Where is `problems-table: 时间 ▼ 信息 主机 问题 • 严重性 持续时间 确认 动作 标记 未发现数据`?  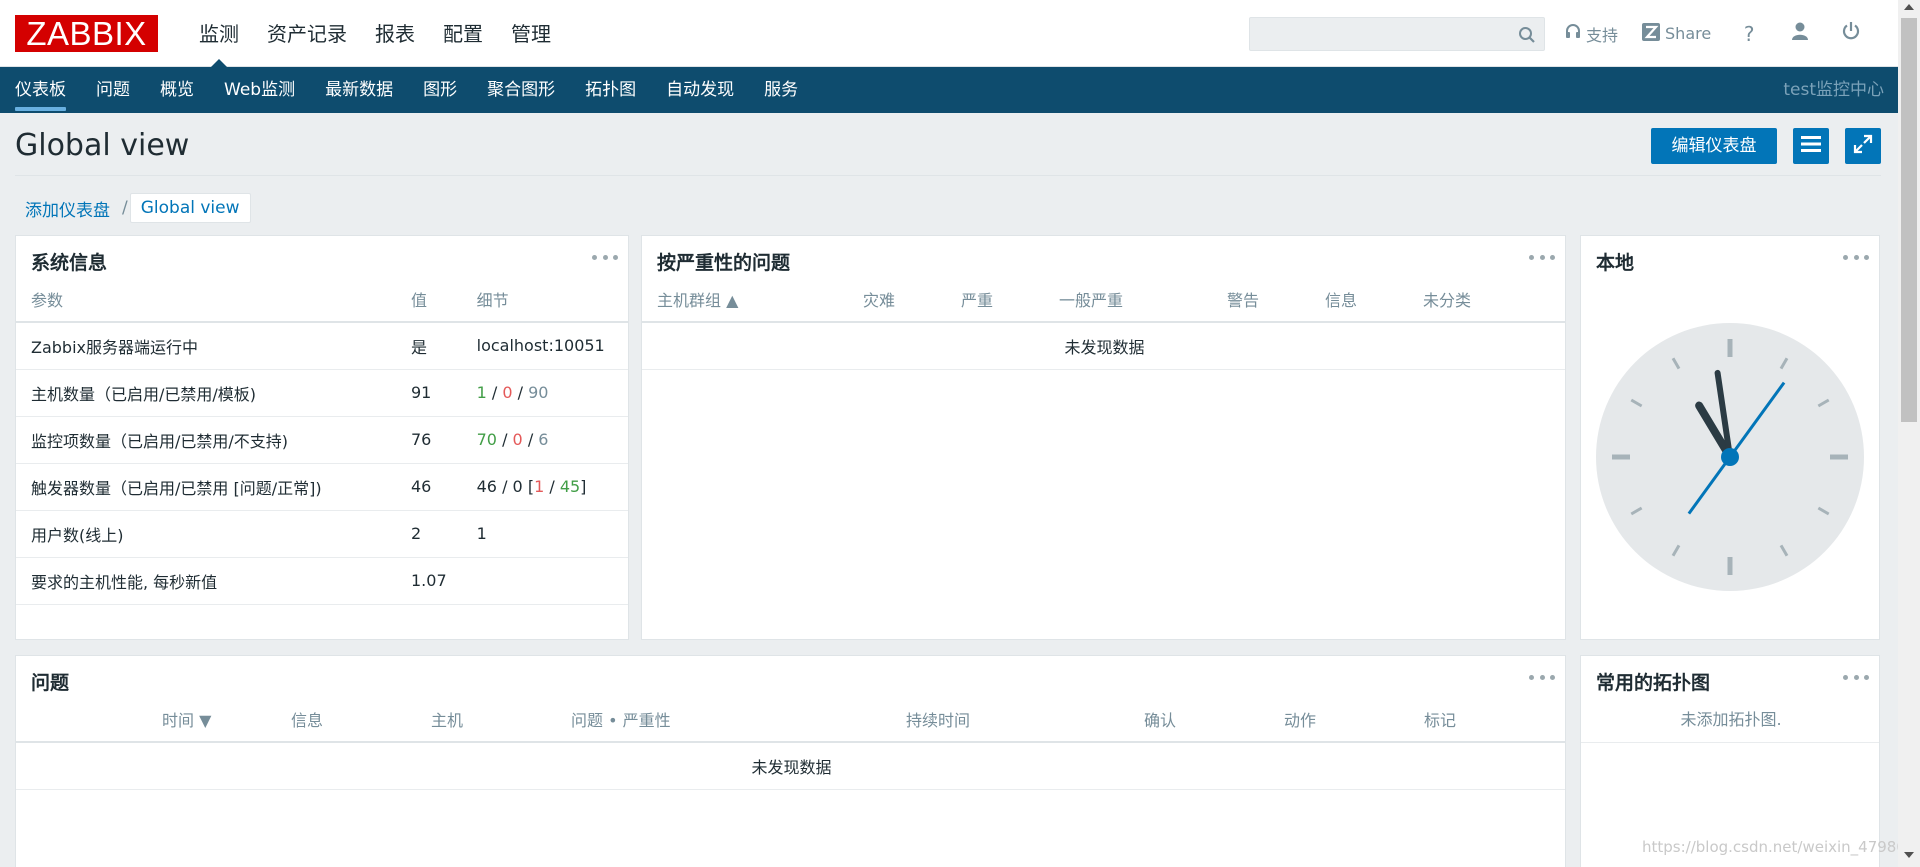 problems-table: 时间 ▼ 信息 主机 问题 • 严重性 持续时间 确认 动作 标记 未发现数据 is located at coordinates (790, 743).